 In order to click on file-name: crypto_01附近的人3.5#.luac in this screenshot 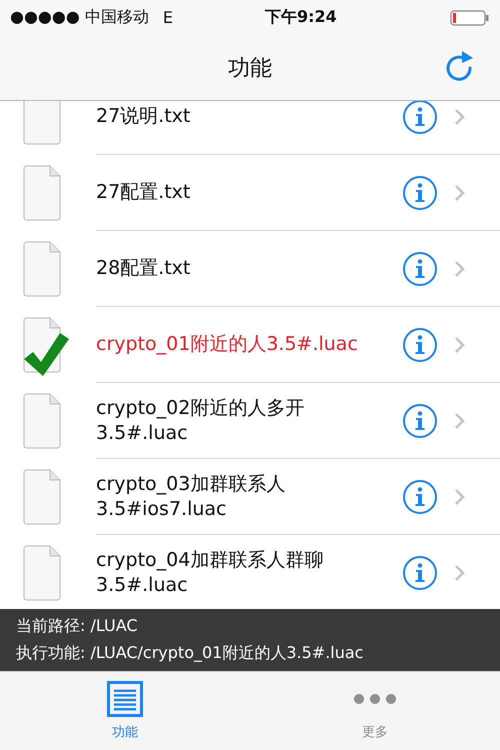, I will do `click(227, 344)`.